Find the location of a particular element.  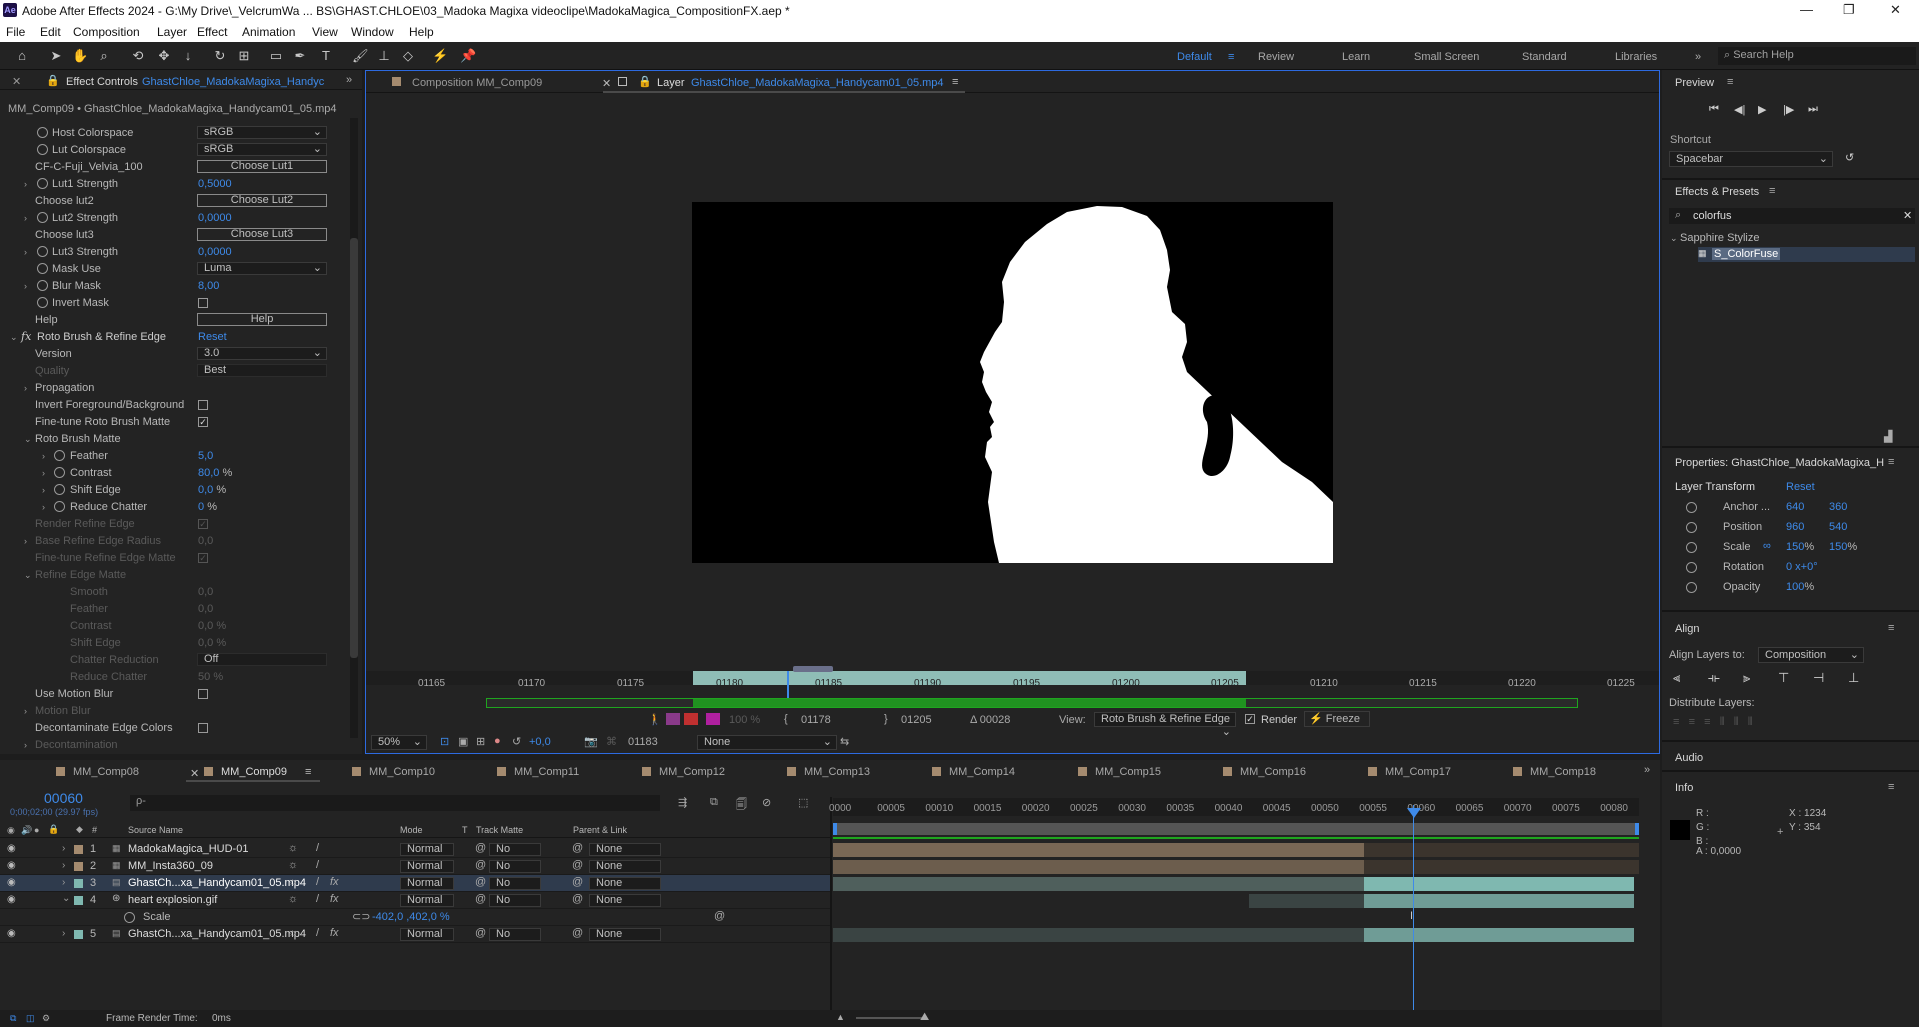

zoom-in-icon: ⛰ is located at coordinates (924, 1017).